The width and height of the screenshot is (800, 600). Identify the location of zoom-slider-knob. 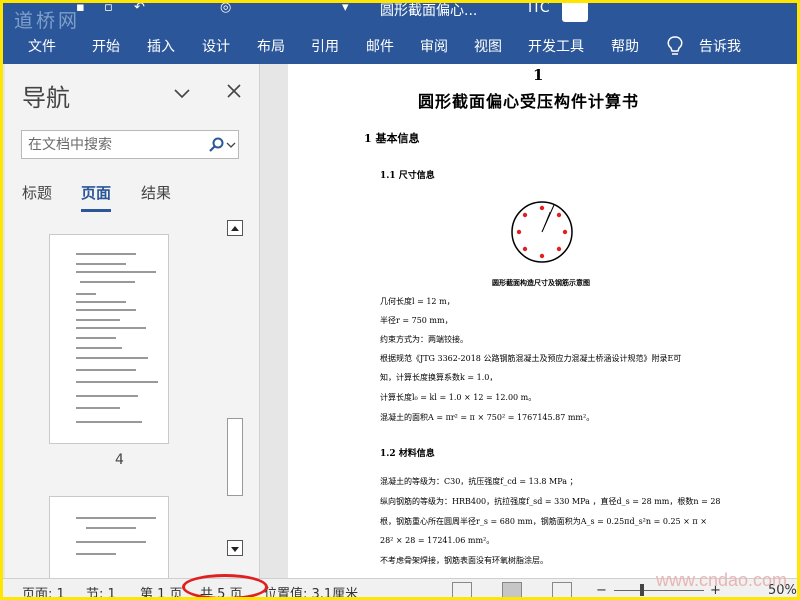
(642, 590).